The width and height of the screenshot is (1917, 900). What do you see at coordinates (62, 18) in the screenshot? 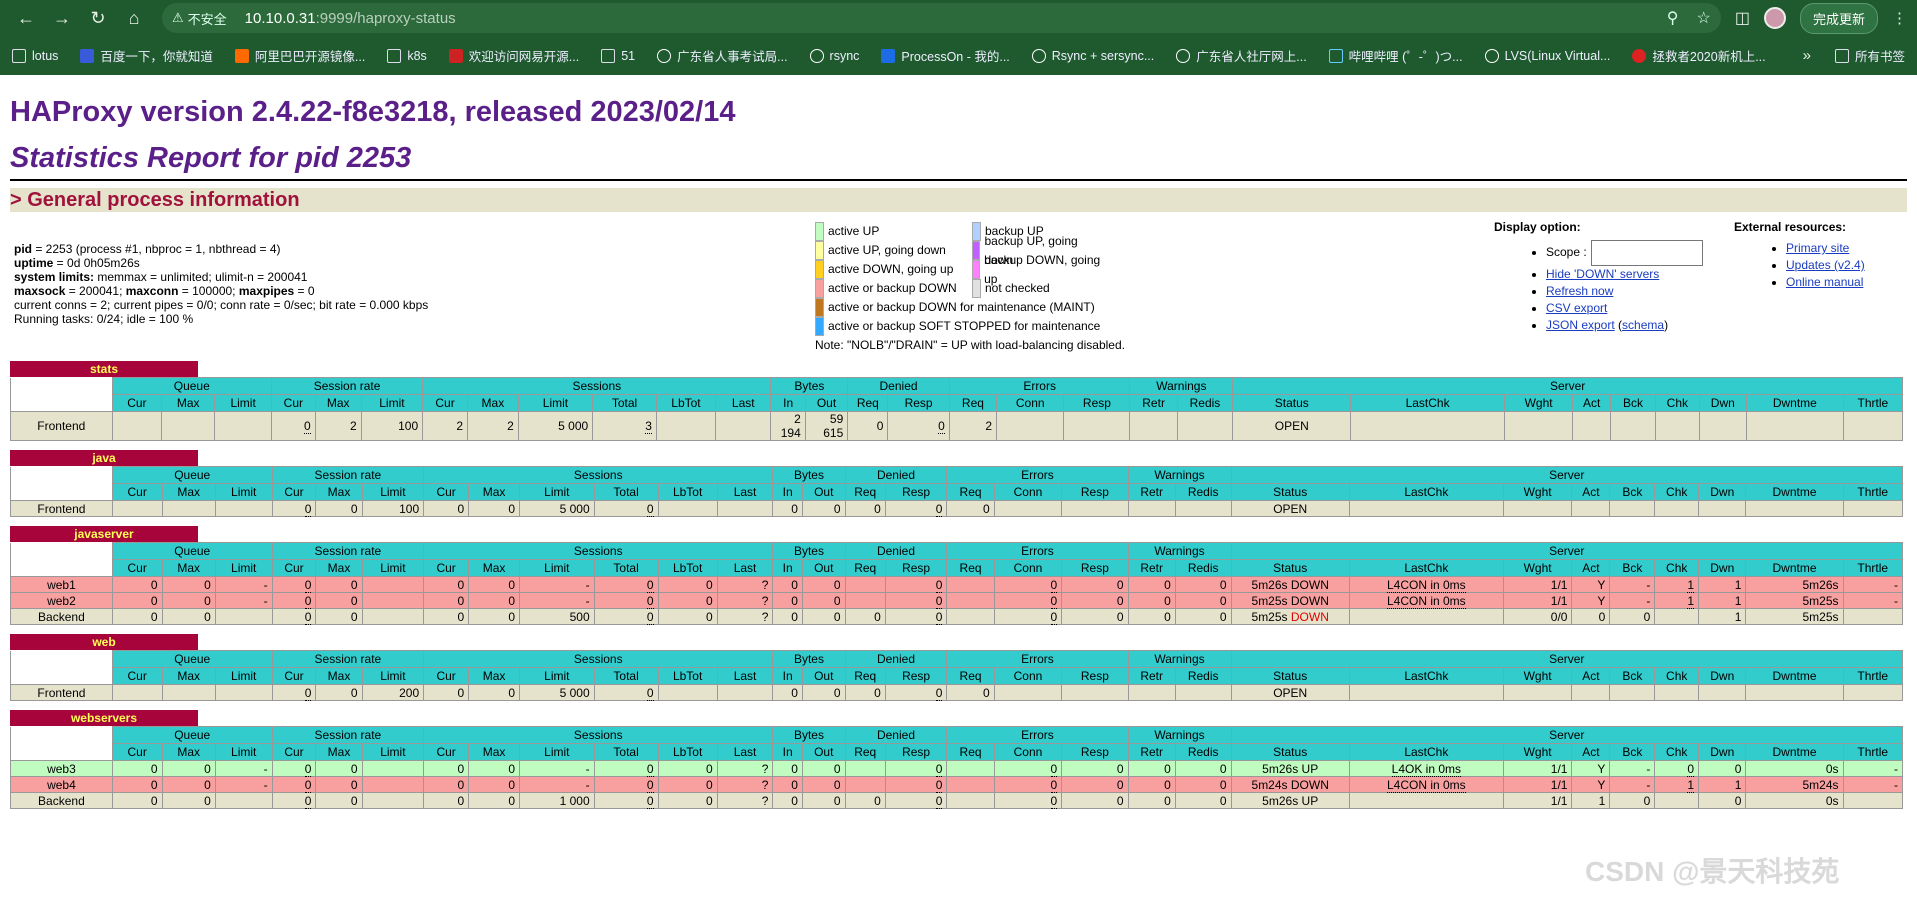
I see `forward-arrow-icon: →` at bounding box center [62, 18].